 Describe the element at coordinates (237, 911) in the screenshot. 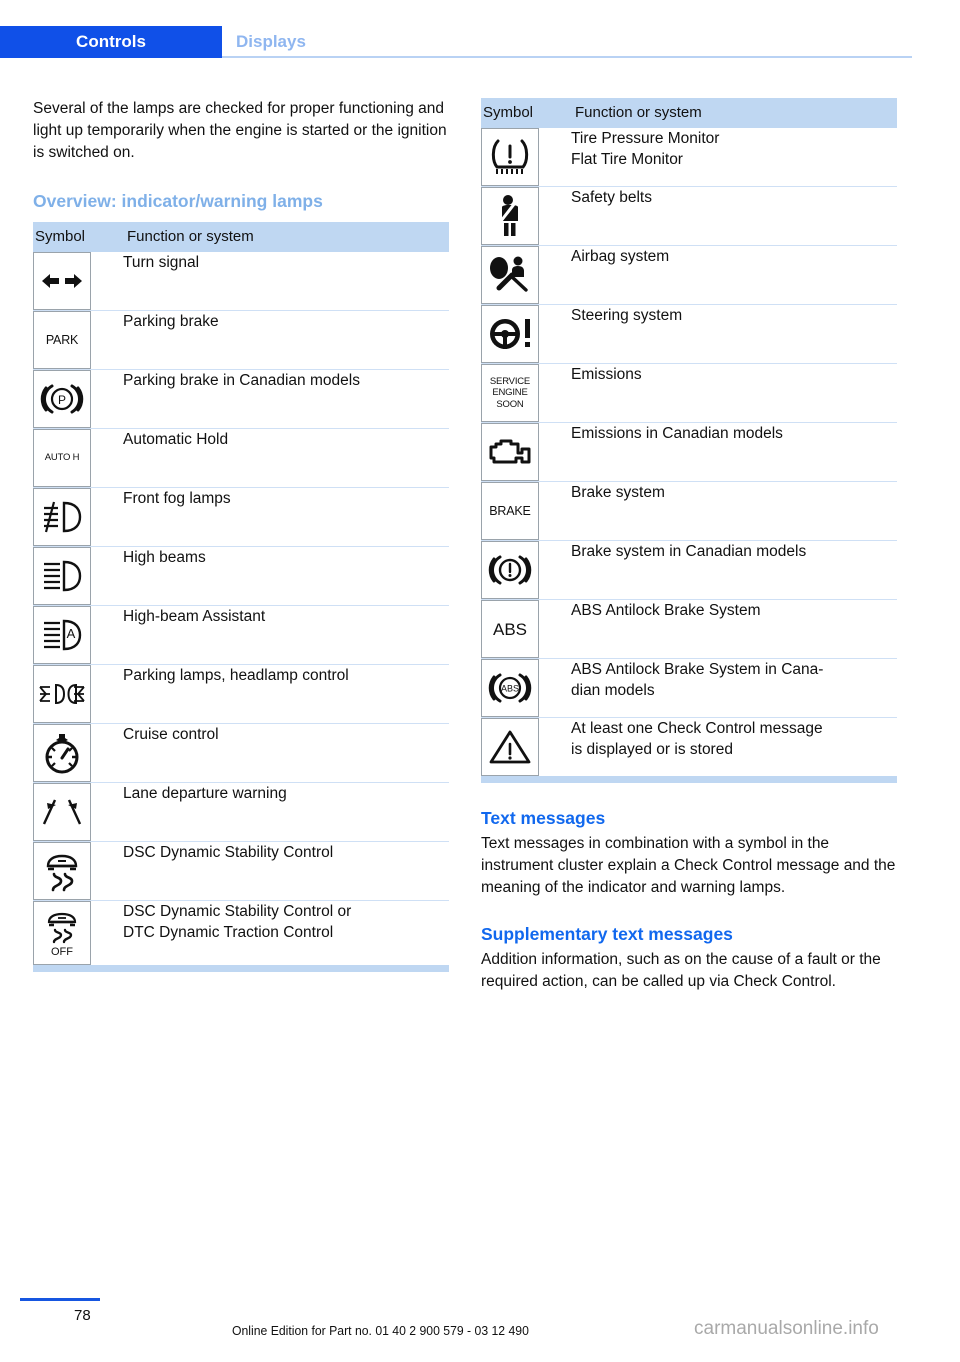

I see `row-label-line1: DSC Dynamic Stability Control or` at that location.